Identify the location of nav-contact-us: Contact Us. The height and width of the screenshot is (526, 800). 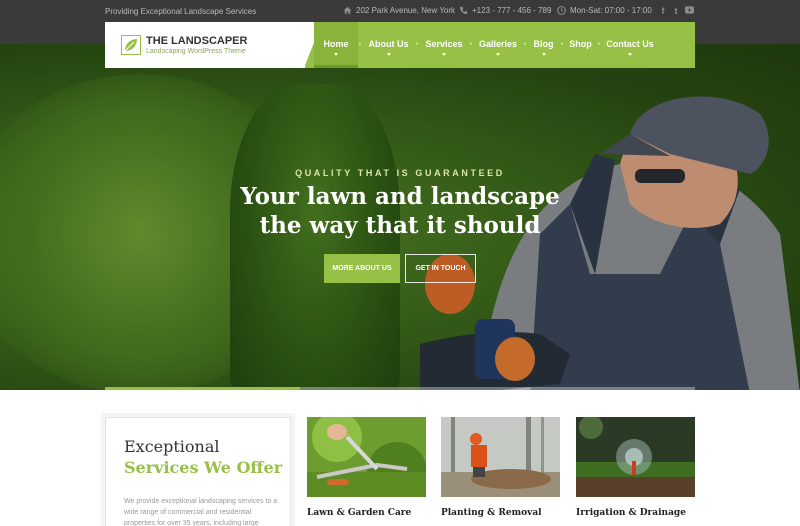
(630, 45).